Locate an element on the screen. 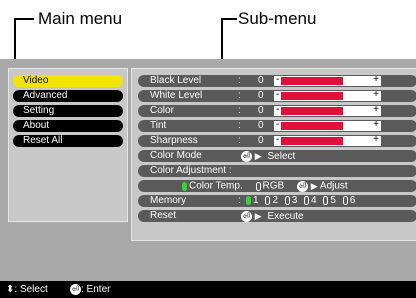  reset-action: Execute is located at coordinates (285, 216).